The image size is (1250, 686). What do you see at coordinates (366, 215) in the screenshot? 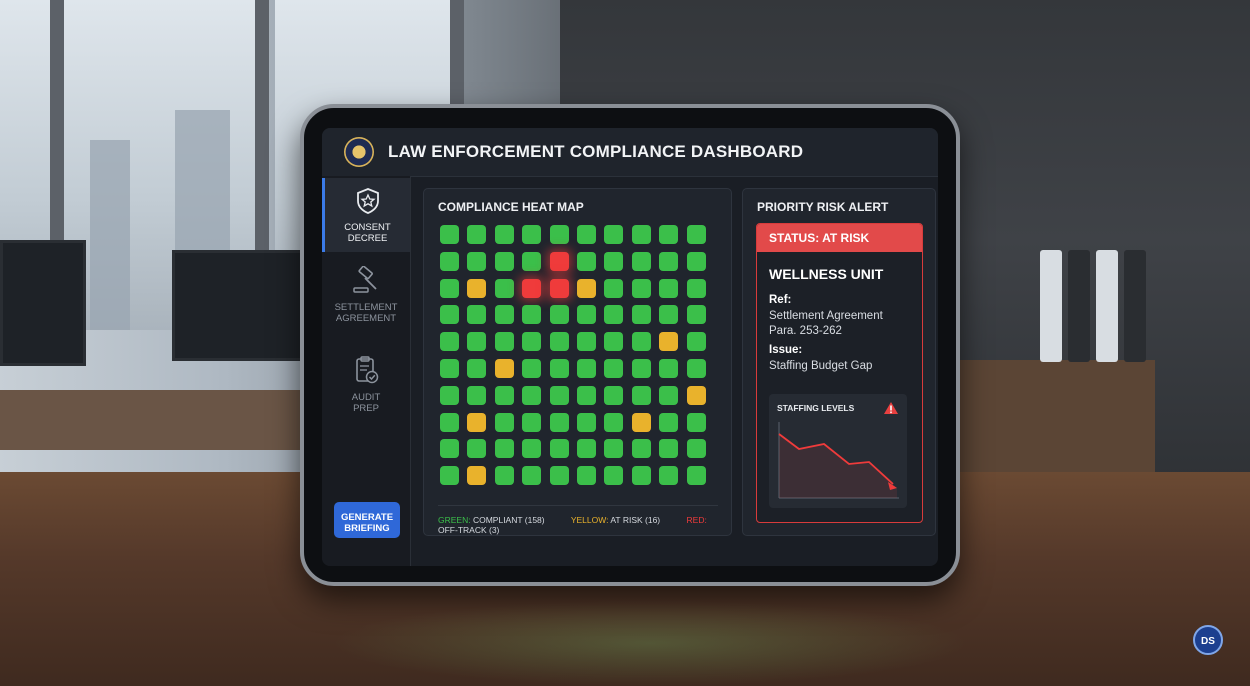
I see `sidebar-item-consent-decree: CONSENT DECREE` at bounding box center [366, 215].